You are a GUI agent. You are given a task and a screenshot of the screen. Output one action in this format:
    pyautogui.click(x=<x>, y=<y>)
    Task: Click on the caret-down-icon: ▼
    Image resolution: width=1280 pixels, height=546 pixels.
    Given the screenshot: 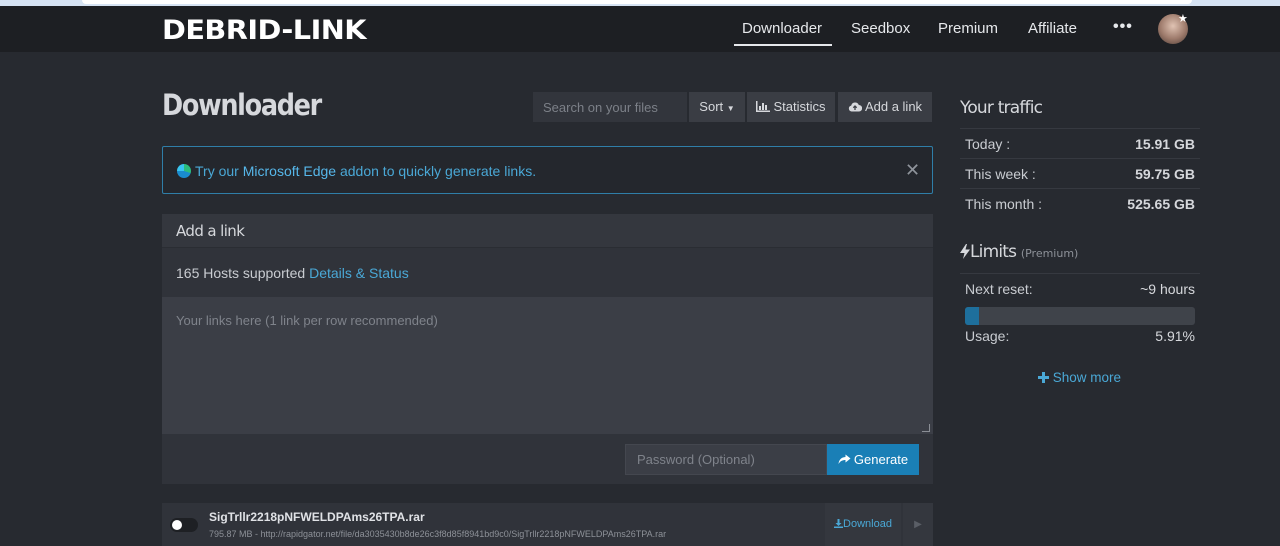 What is the action you would take?
    pyautogui.click(x=730, y=108)
    